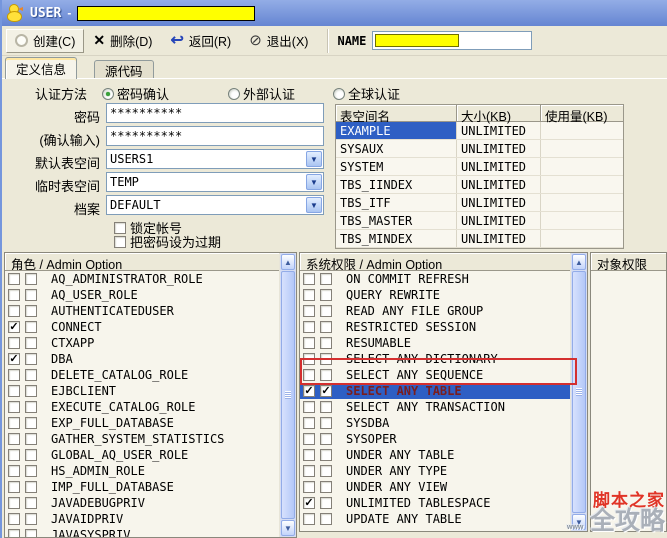 This screenshot has height=538, width=667. I want to click on table-row: TBS_IINDEX UNLIMITED, so click(479, 185).